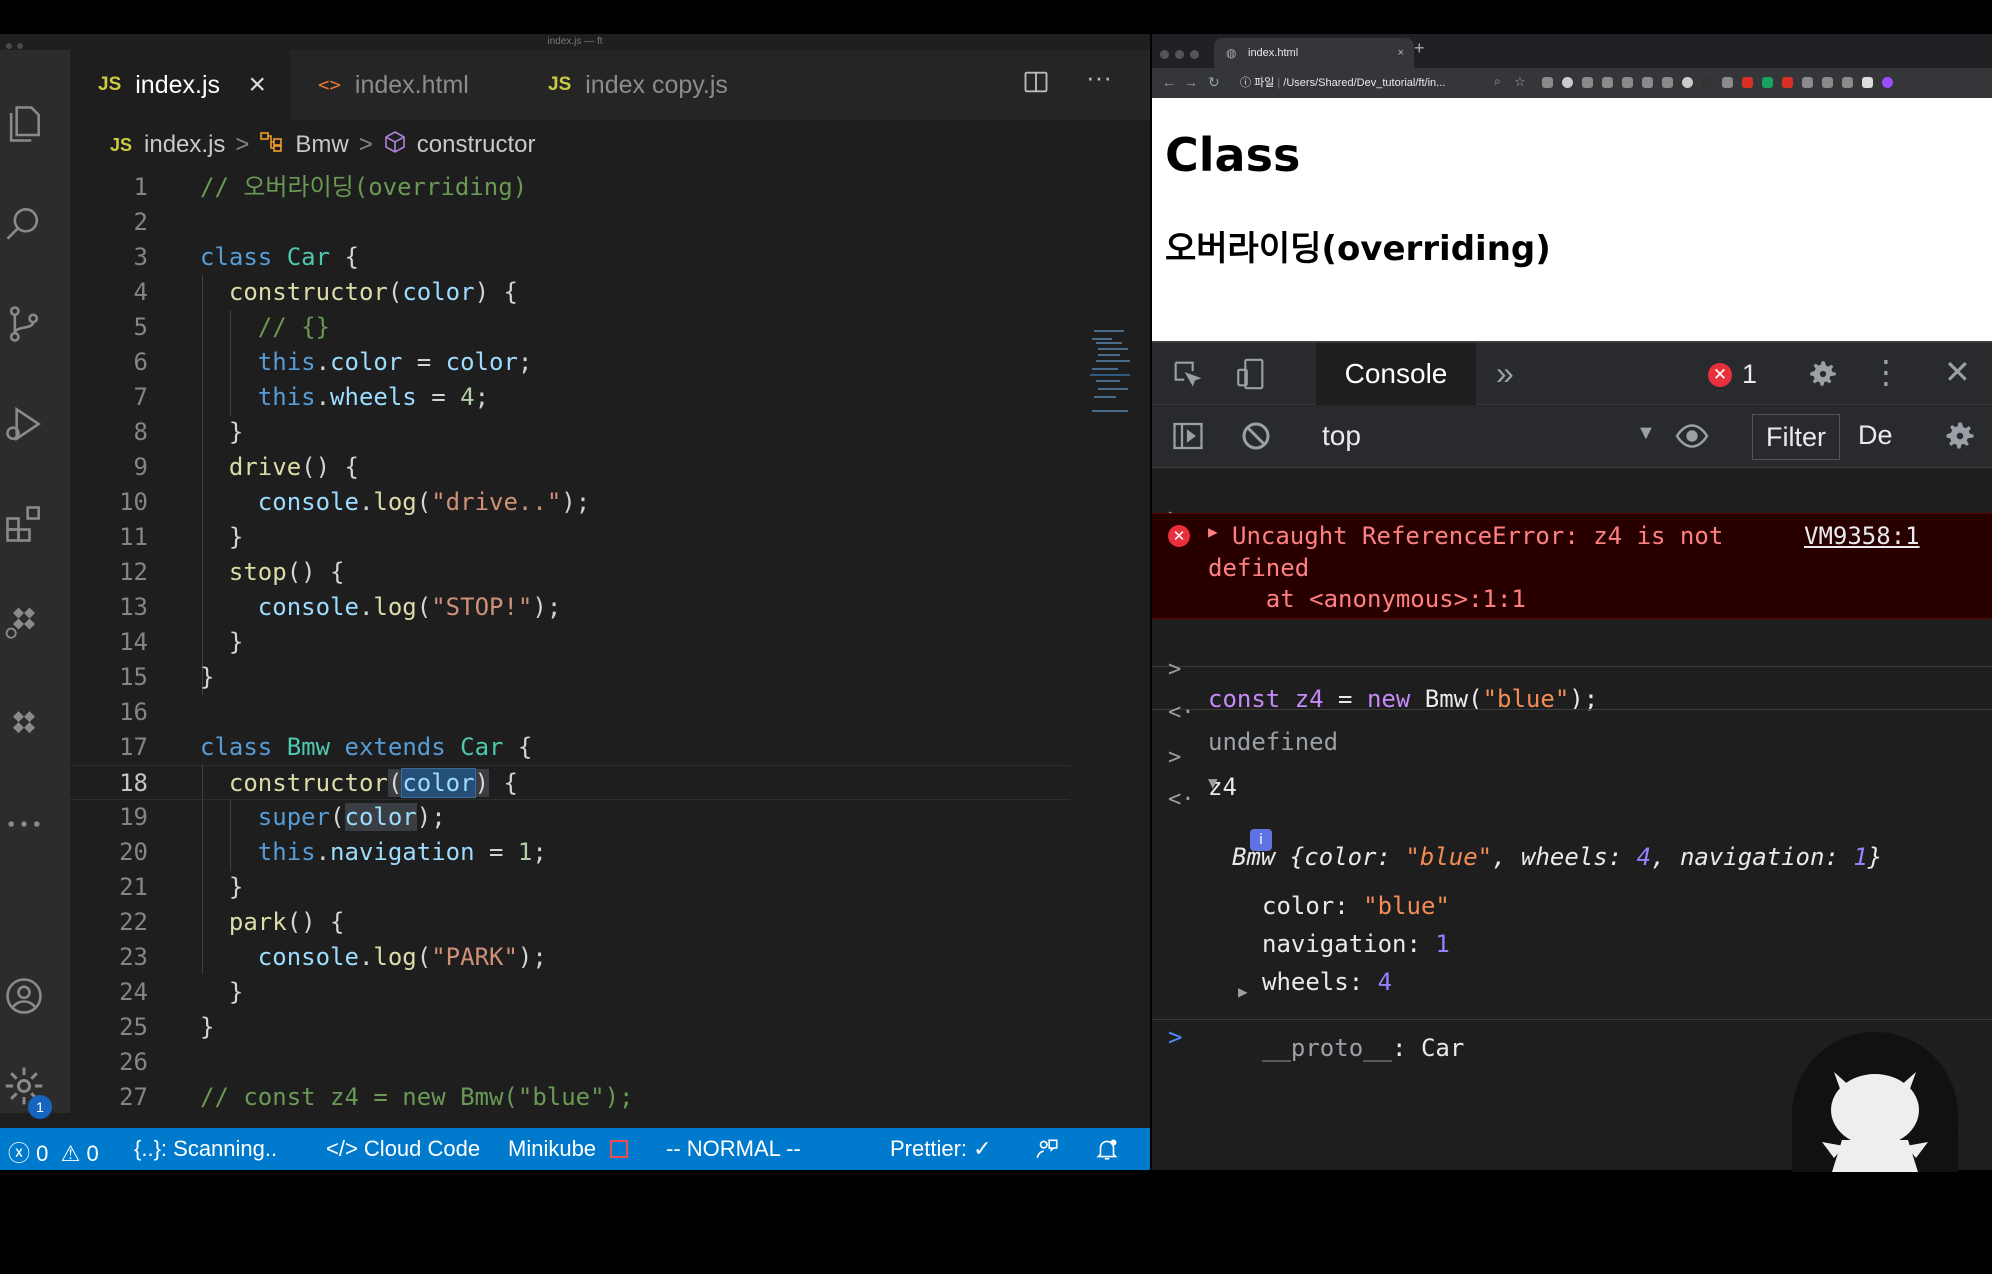 The height and width of the screenshot is (1274, 1992). Describe the element at coordinates (568, 1149) in the screenshot. I see `minikube-status: Minikube` at that location.